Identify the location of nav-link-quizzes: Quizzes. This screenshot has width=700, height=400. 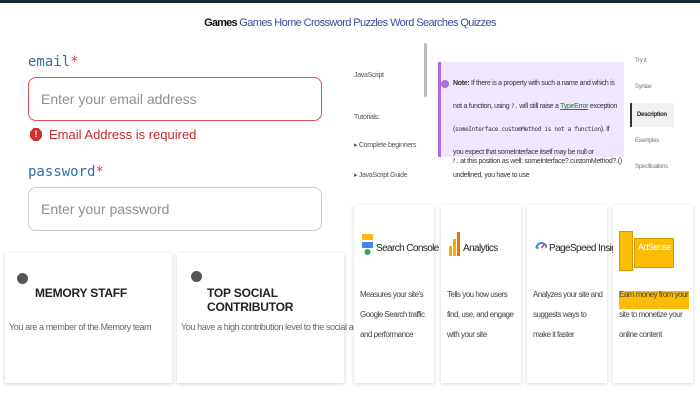
(478, 23).